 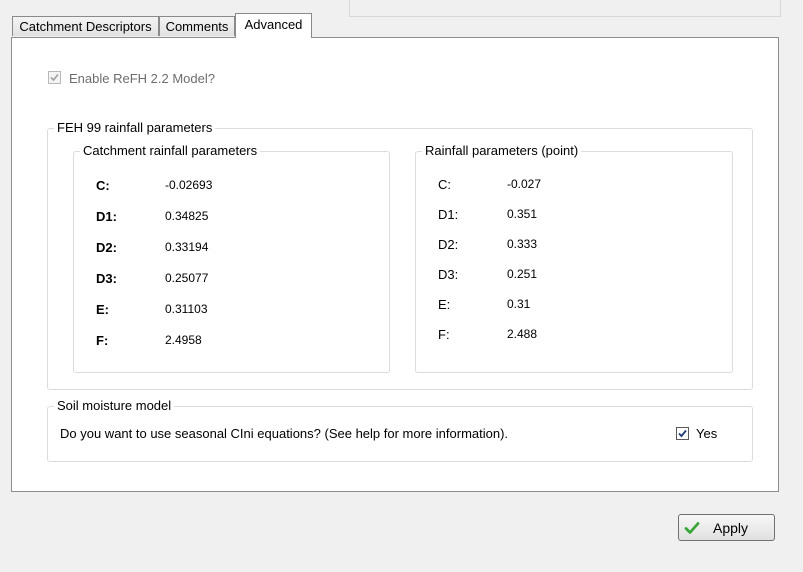 I want to click on point-d3-label: D3:, so click(x=448, y=274).